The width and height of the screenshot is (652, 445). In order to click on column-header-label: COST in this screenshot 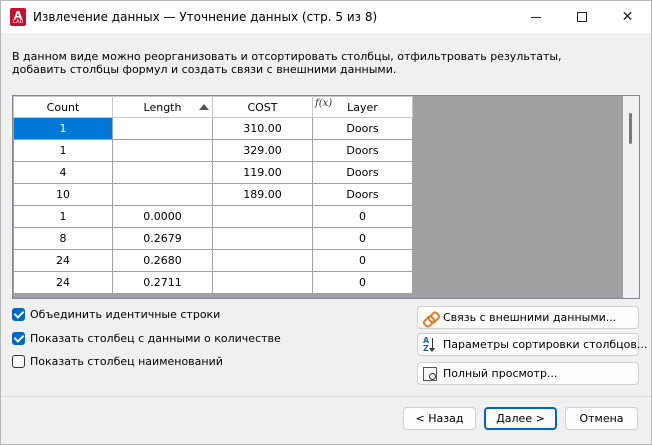, I will do `click(262, 107)`.